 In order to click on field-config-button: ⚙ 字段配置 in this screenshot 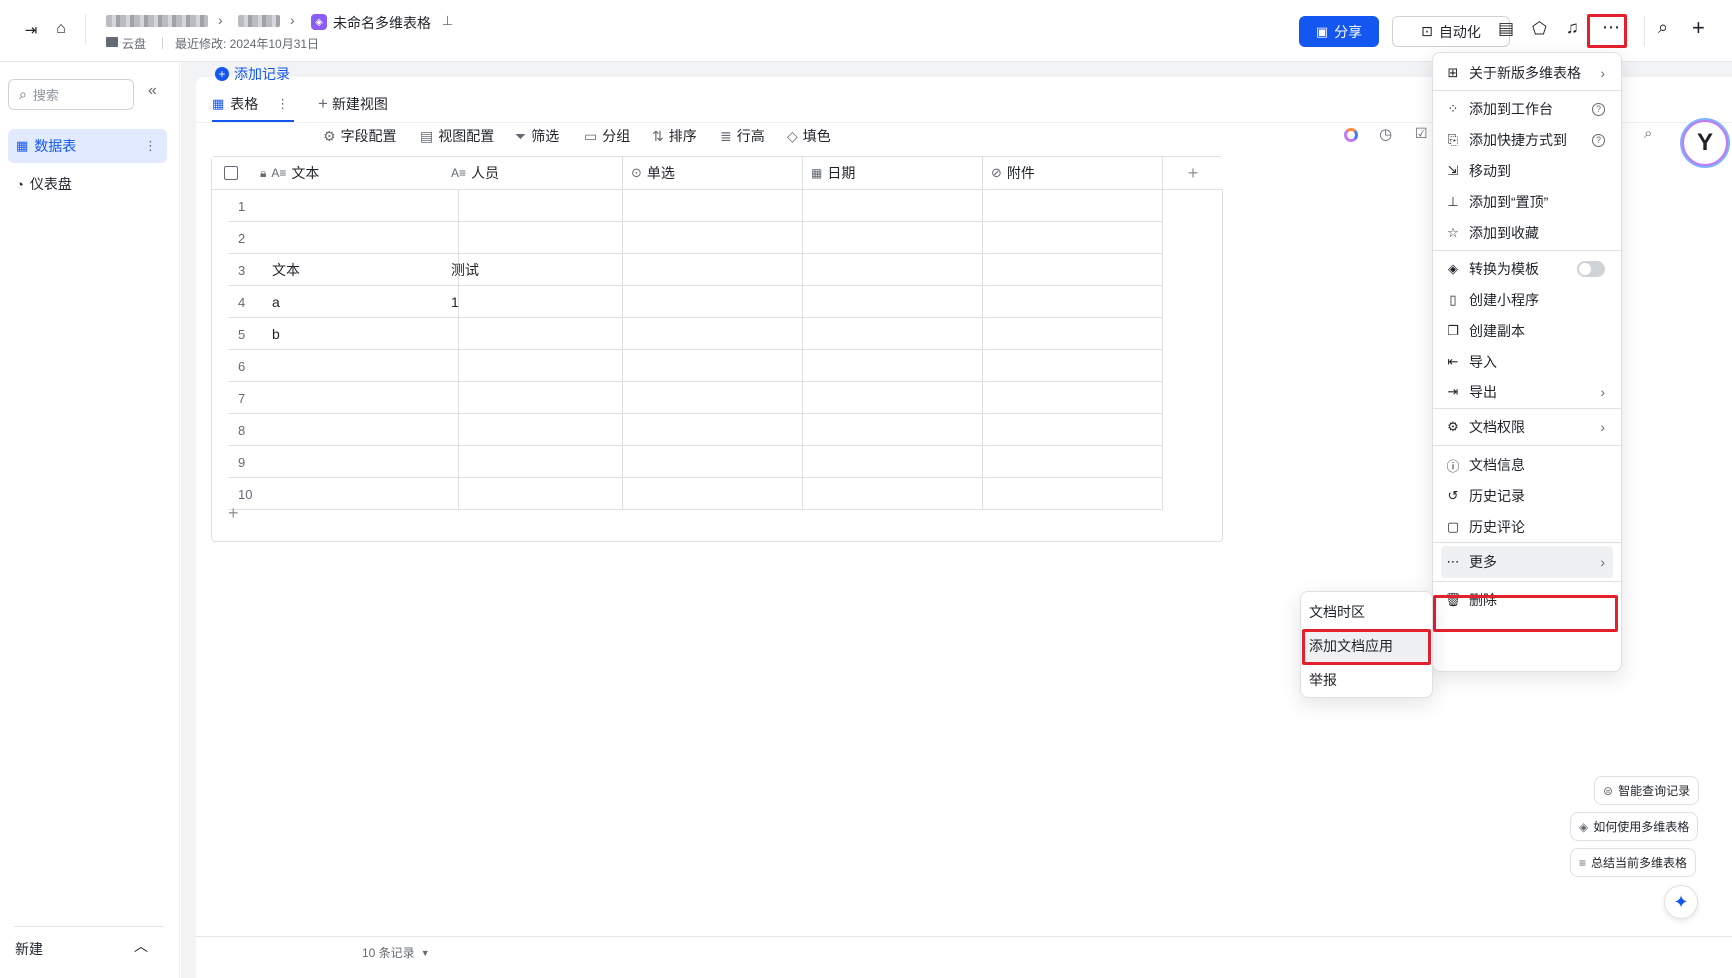, I will do `click(360, 136)`.